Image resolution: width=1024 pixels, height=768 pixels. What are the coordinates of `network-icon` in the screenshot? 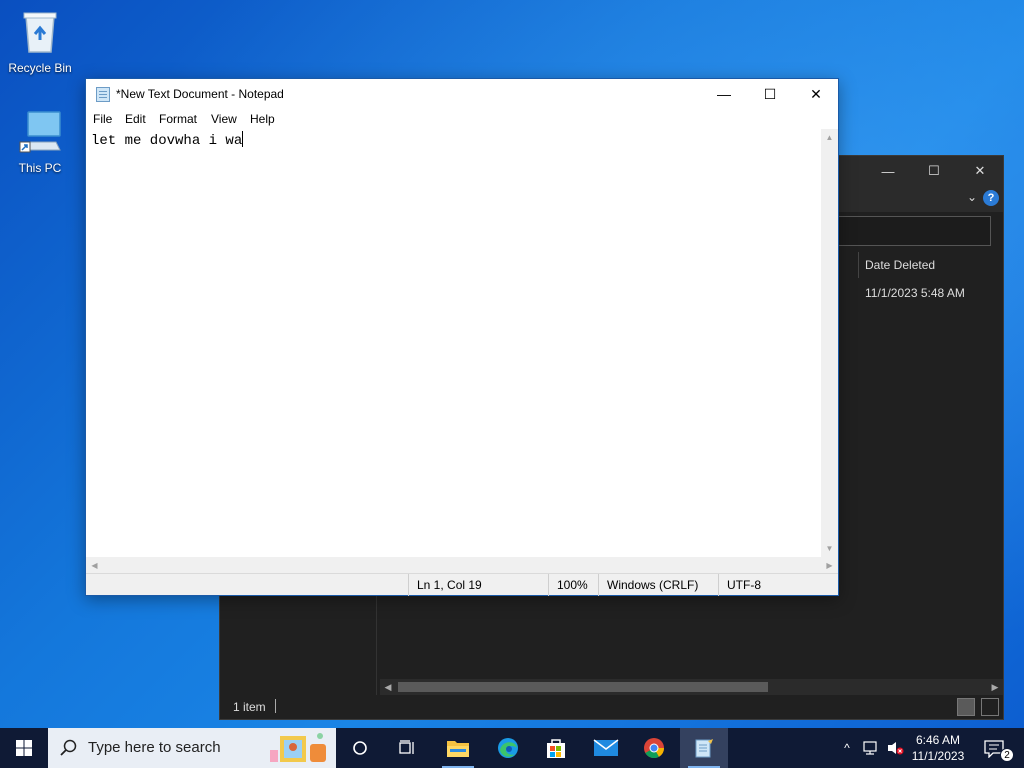 It's located at (870, 748).